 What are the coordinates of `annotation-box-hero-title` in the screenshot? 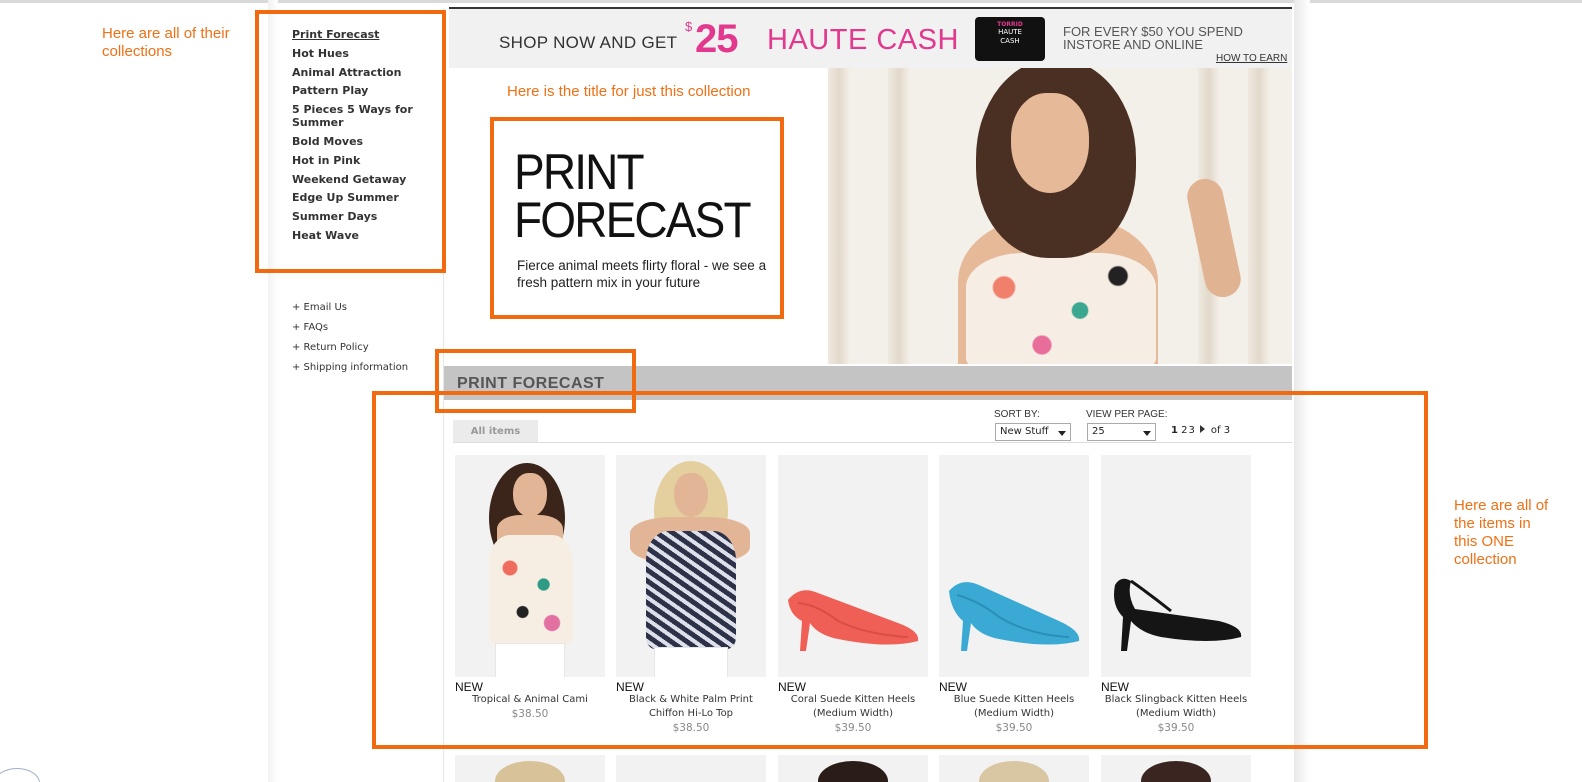 It's located at (637, 218).